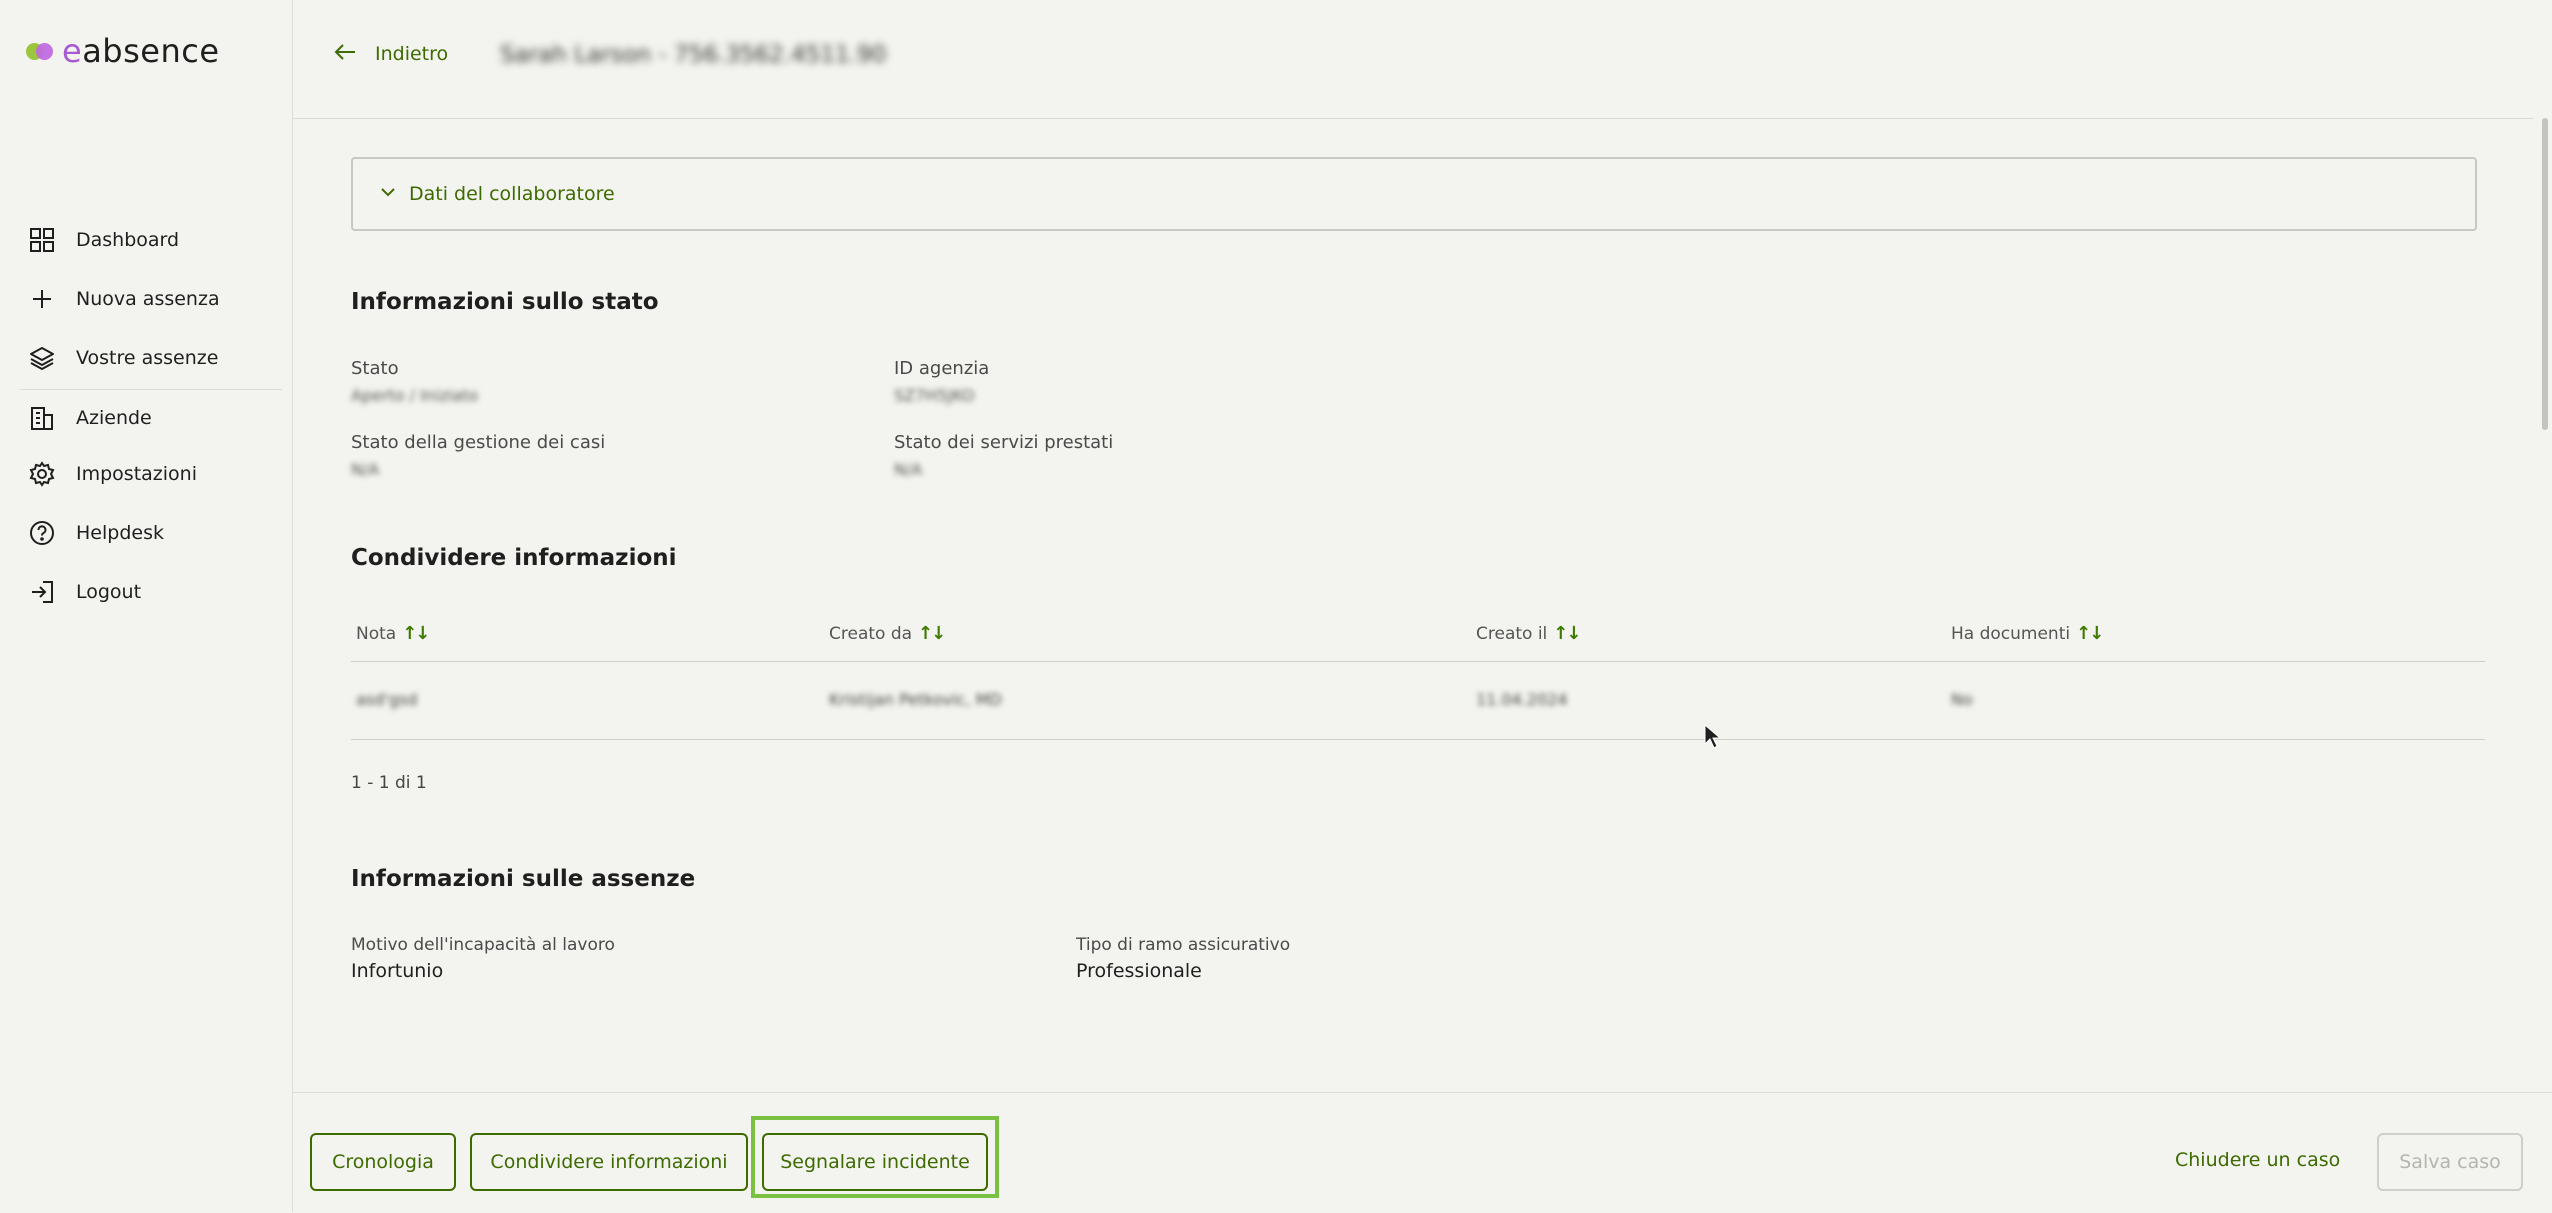 The width and height of the screenshot is (2552, 1213). What do you see at coordinates (415, 395) in the screenshot?
I see `field-value-status: Aperto / Iniziato` at bounding box center [415, 395].